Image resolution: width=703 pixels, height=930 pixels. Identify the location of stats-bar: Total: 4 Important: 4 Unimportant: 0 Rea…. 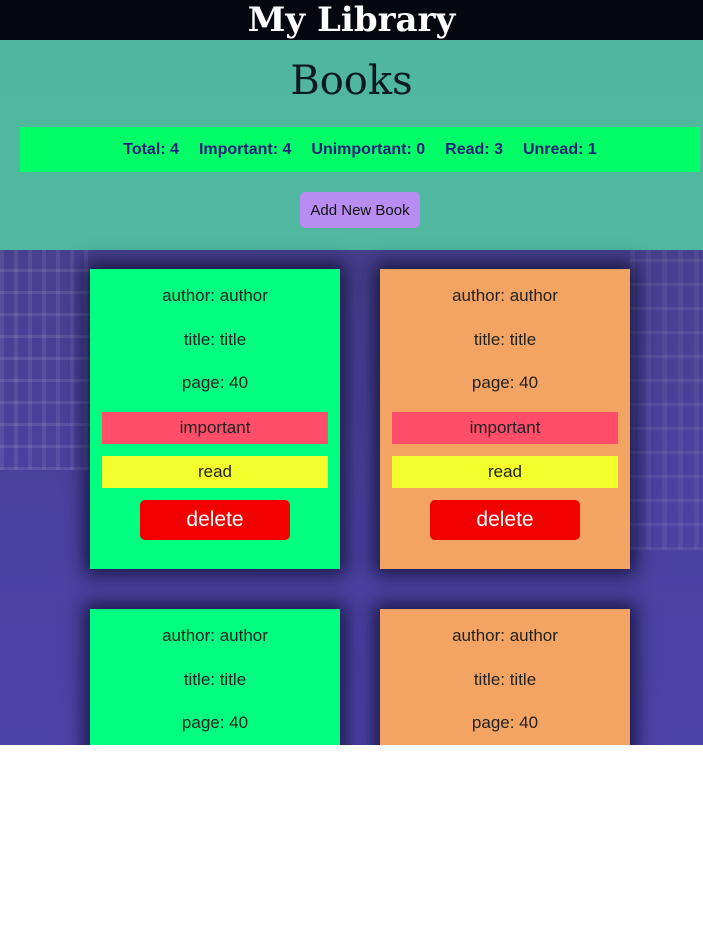
(360, 149).